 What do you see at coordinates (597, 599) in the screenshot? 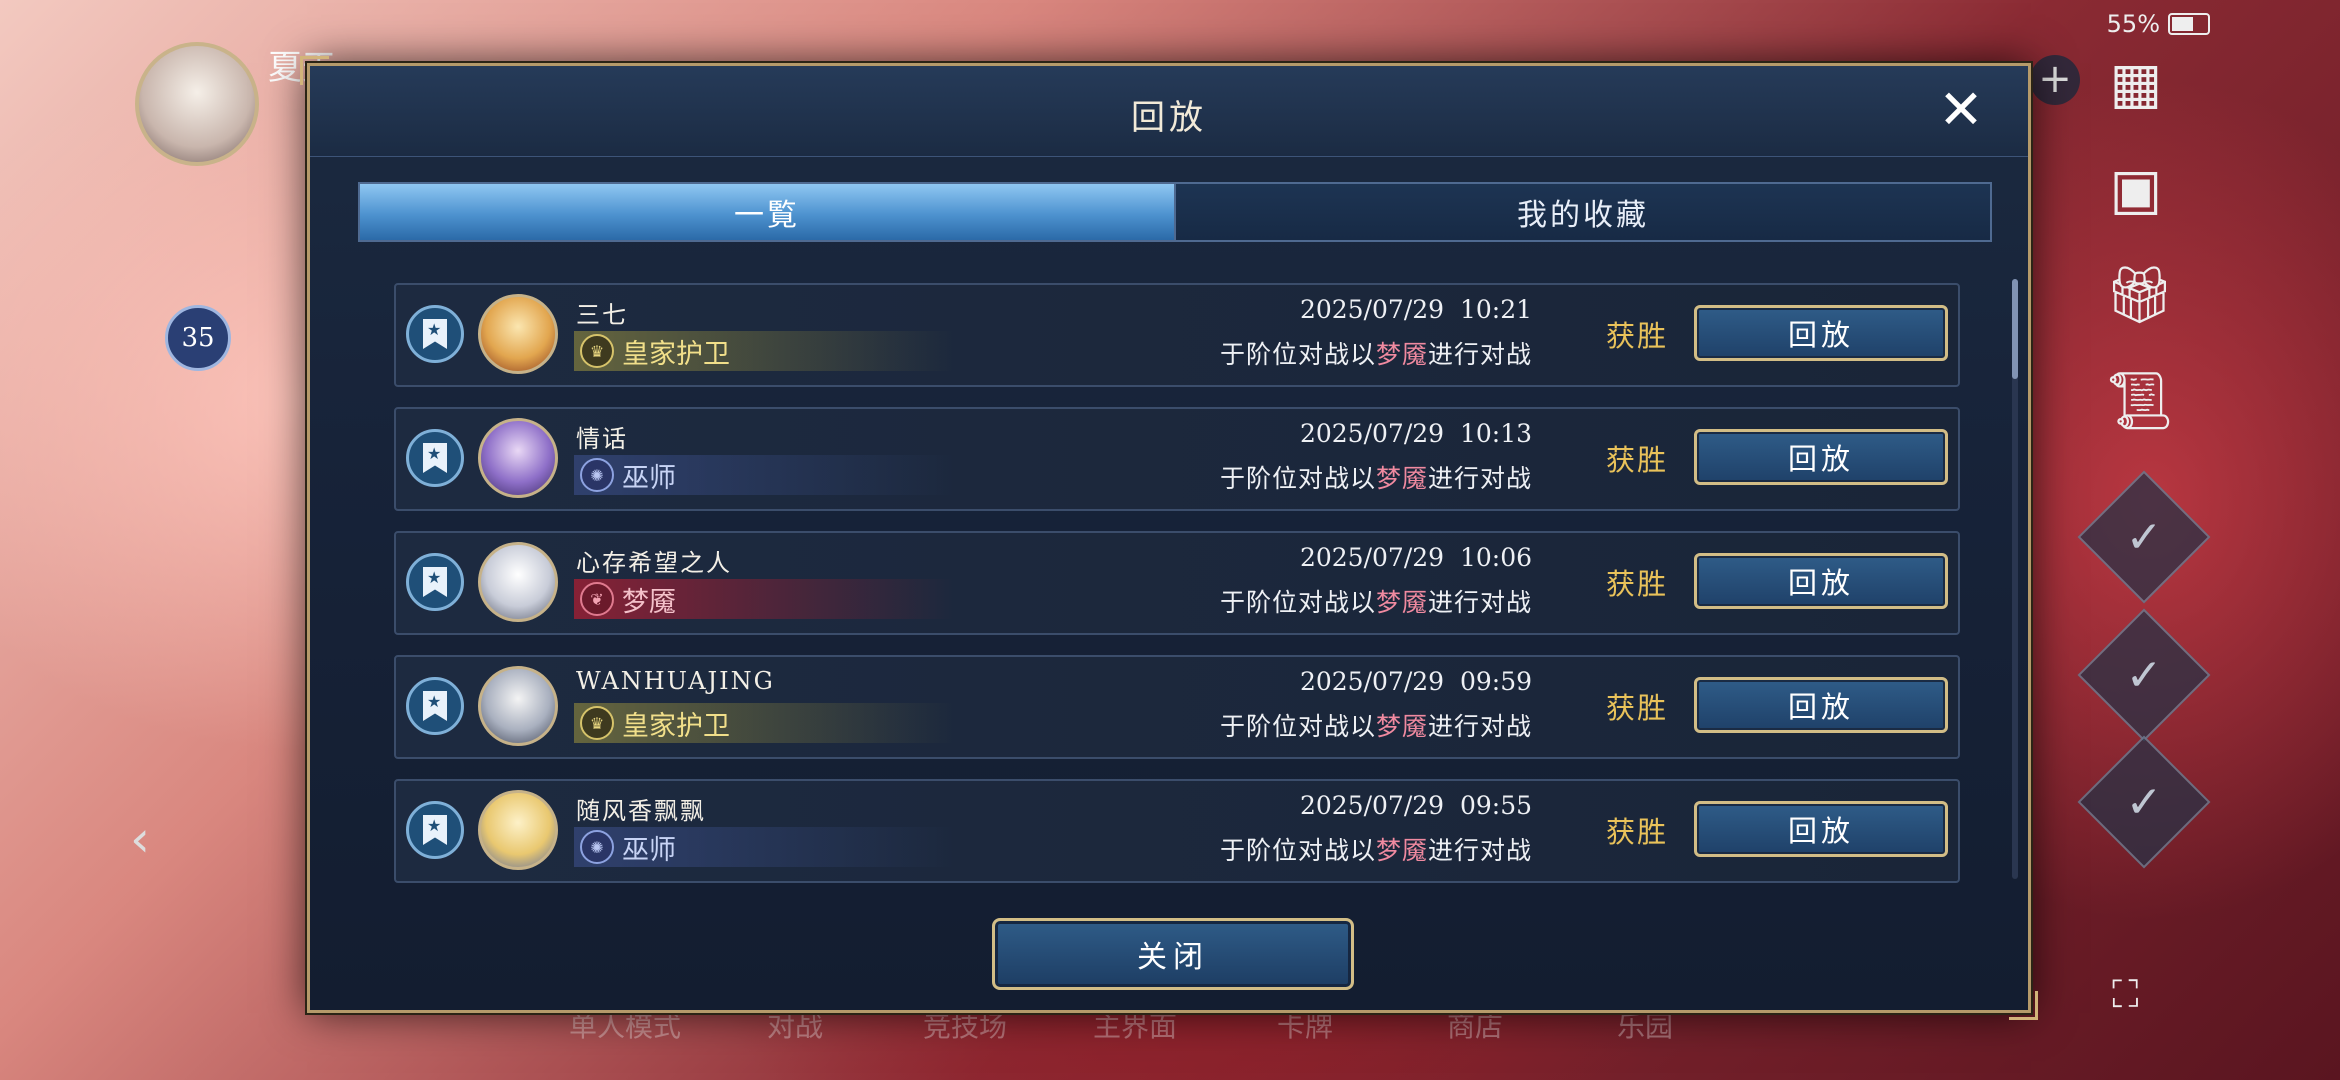
I see `nightmare-icon: ❦` at bounding box center [597, 599].